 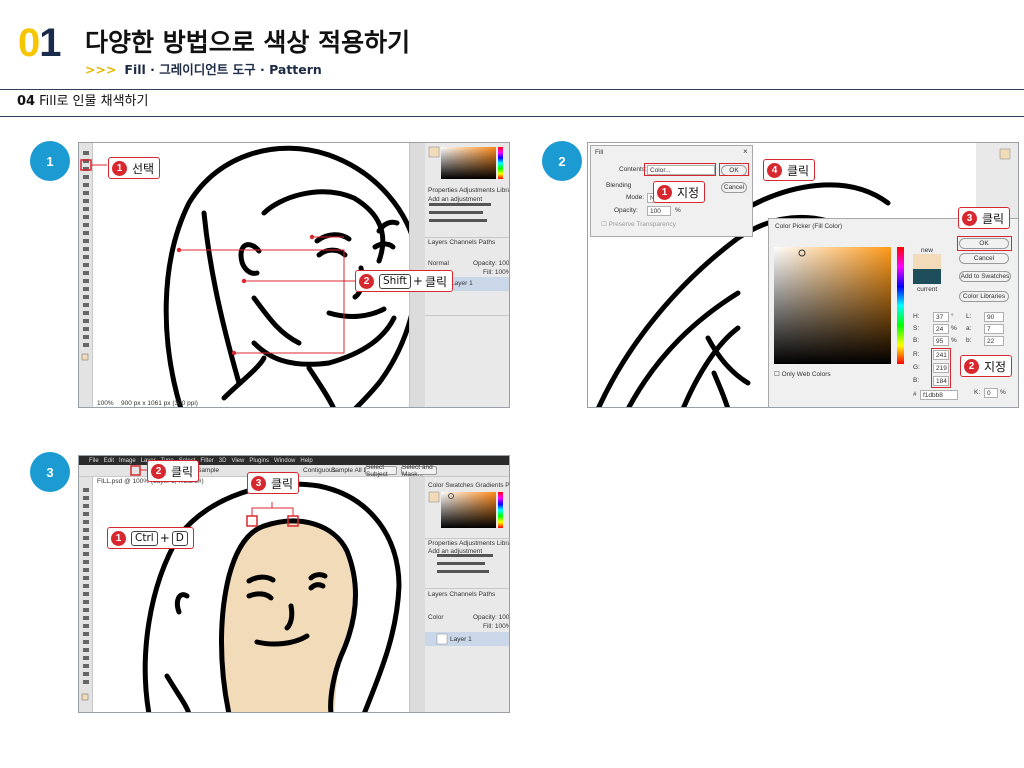 What do you see at coordinates (626, 210) in the screenshot?
I see `opacity-label: Opacity:` at bounding box center [626, 210].